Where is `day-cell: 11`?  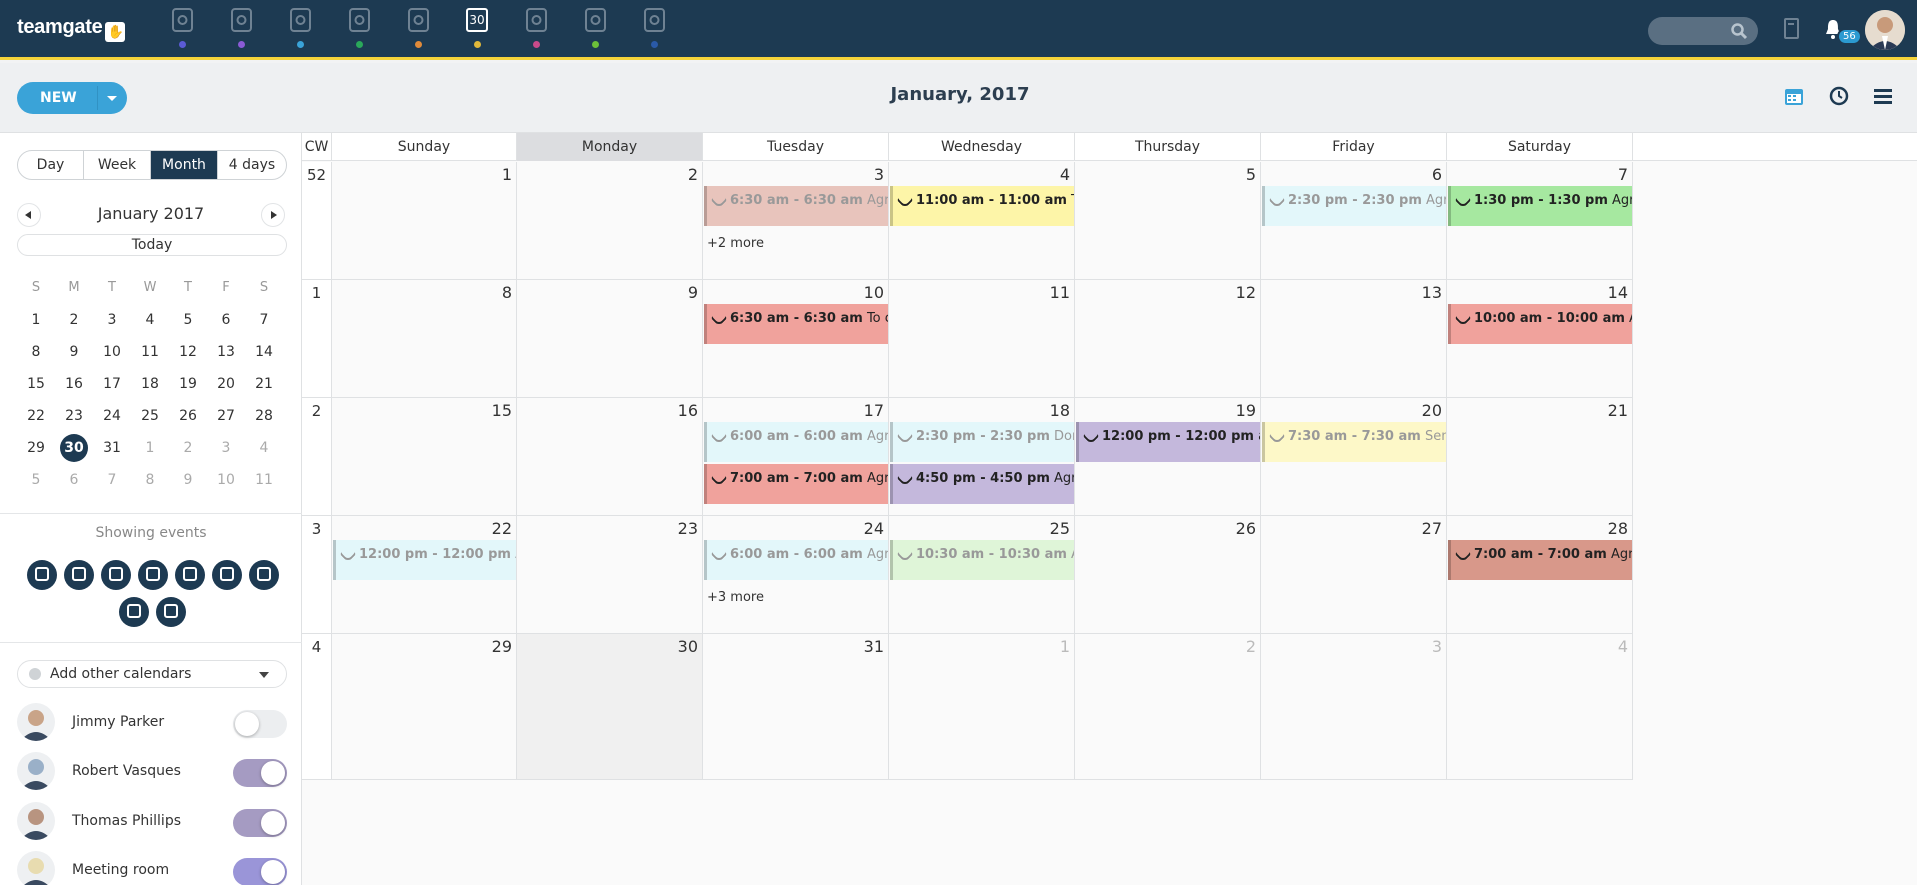
day-cell: 11 is located at coordinates (982, 339).